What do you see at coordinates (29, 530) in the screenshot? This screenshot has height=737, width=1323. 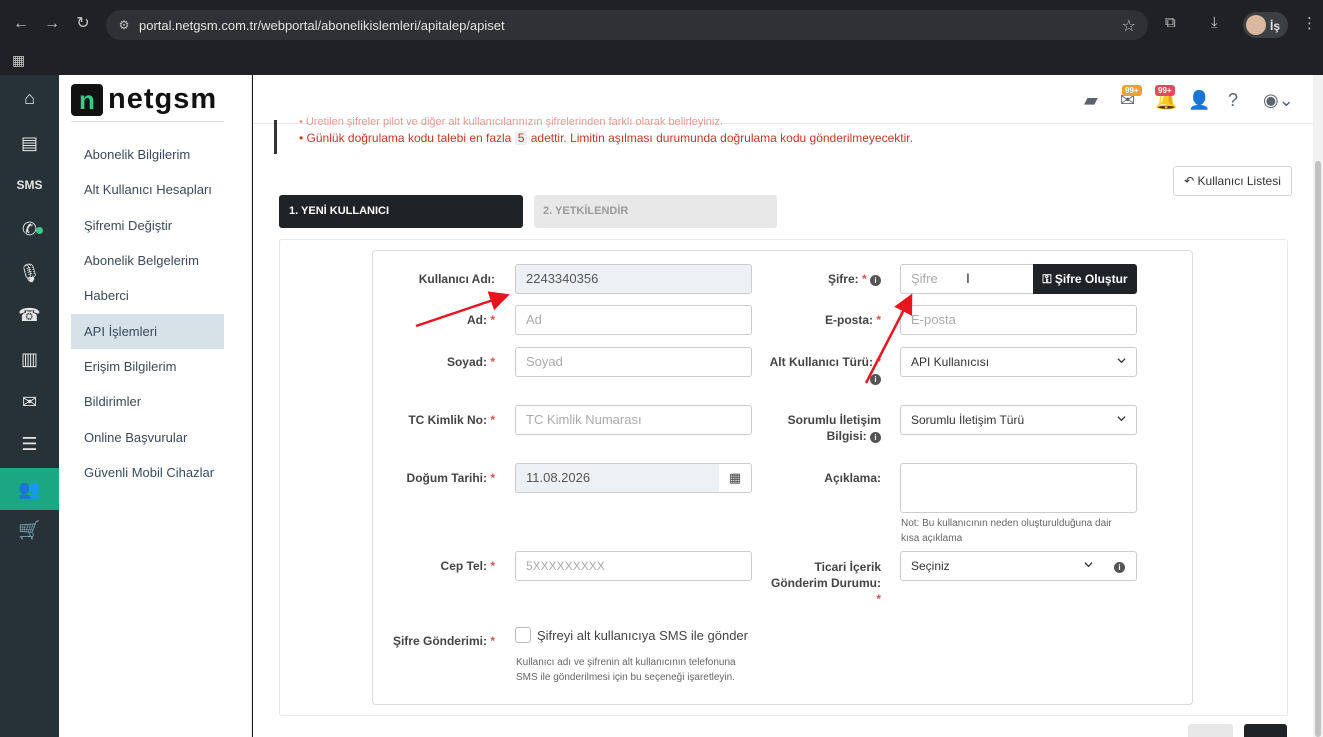 I see `cart-icon: 🛒` at bounding box center [29, 530].